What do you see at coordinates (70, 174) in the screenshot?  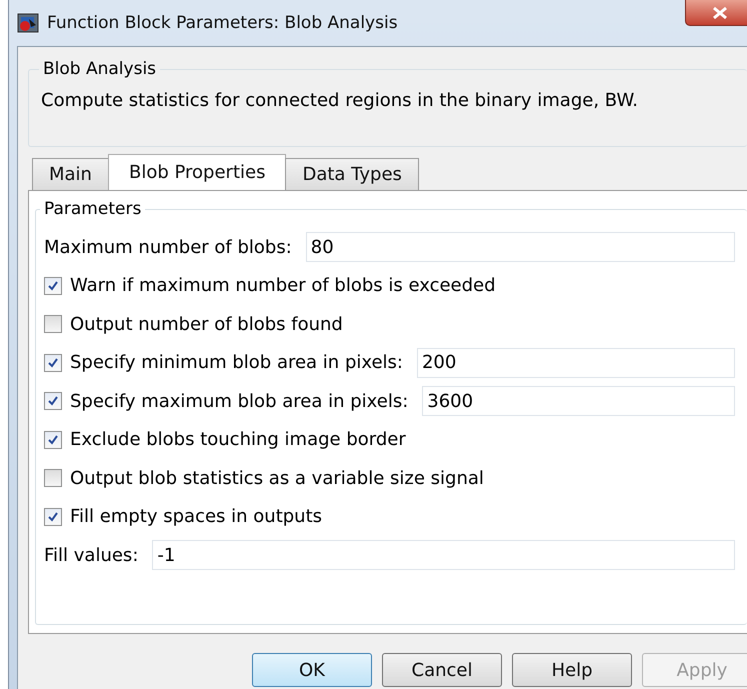 I see `tab: Main` at bounding box center [70, 174].